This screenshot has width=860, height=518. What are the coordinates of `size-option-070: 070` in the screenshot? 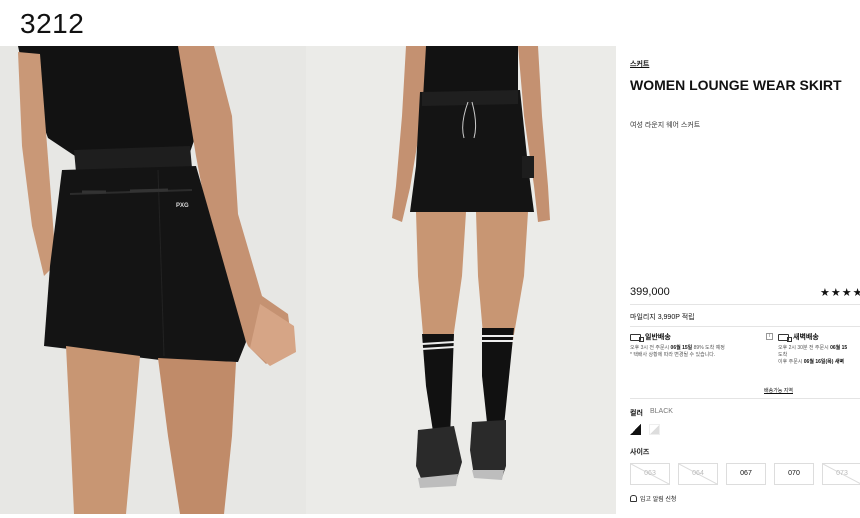 It's located at (794, 474).